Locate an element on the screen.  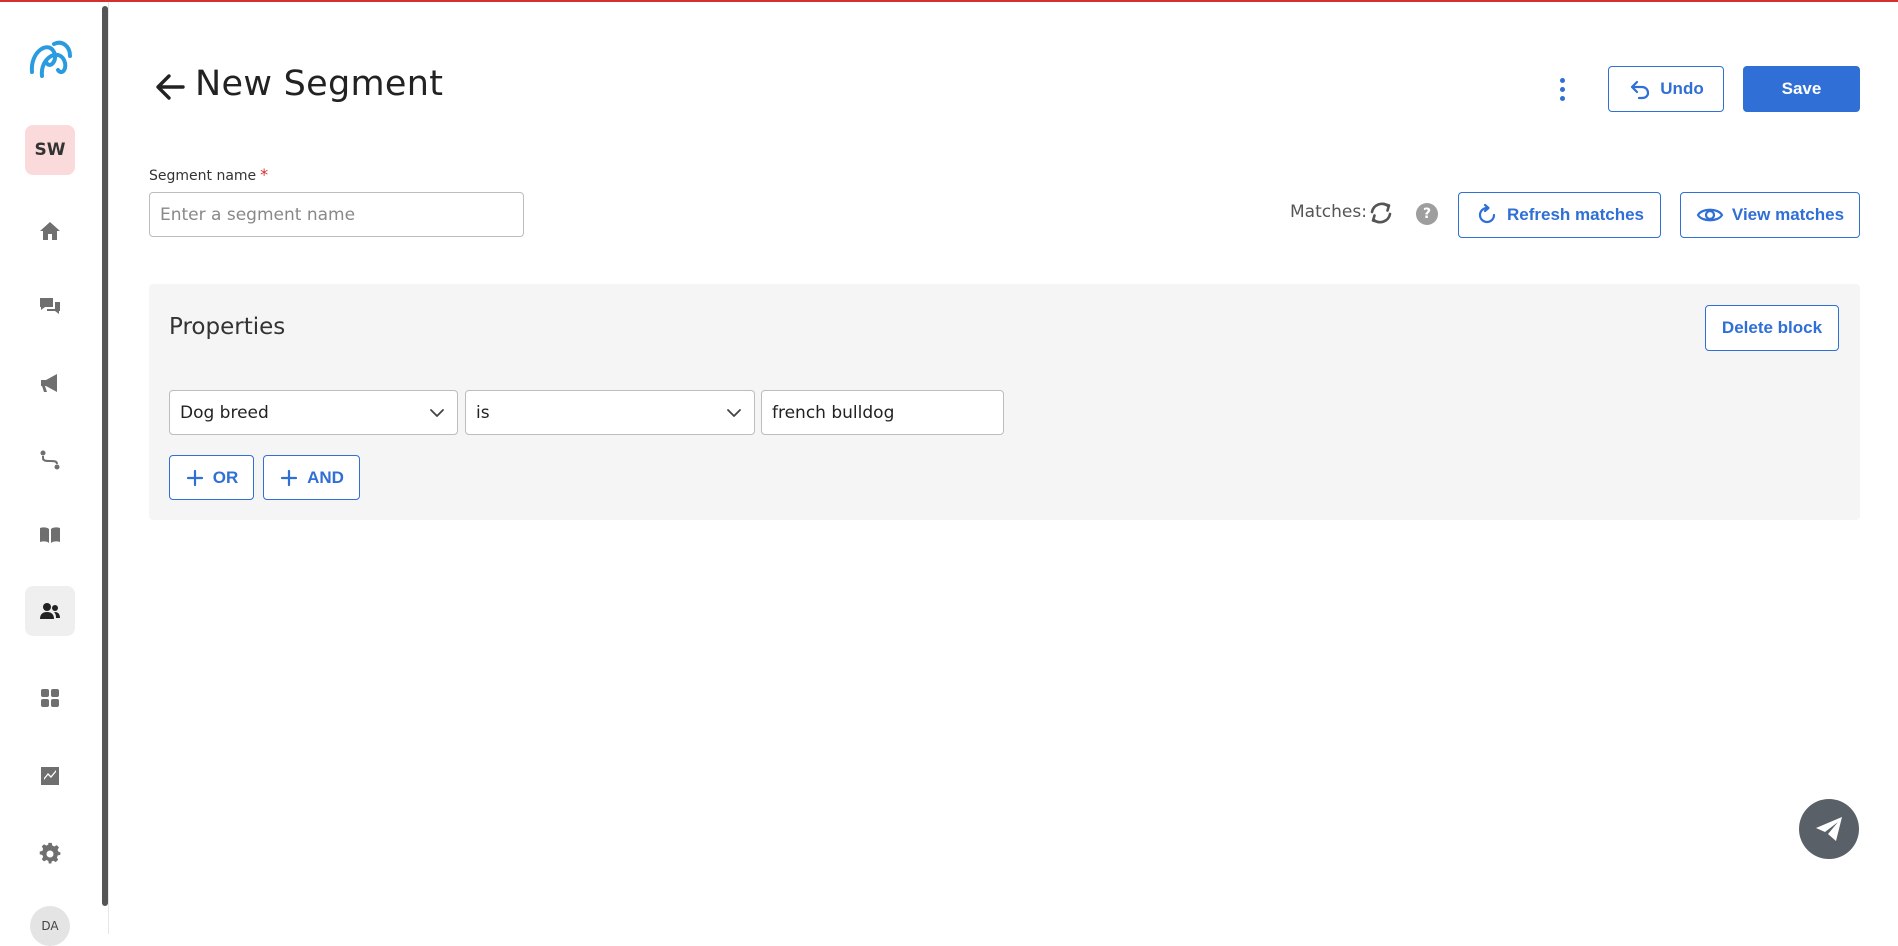
sidebar-item-home is located at coordinates (50, 231).